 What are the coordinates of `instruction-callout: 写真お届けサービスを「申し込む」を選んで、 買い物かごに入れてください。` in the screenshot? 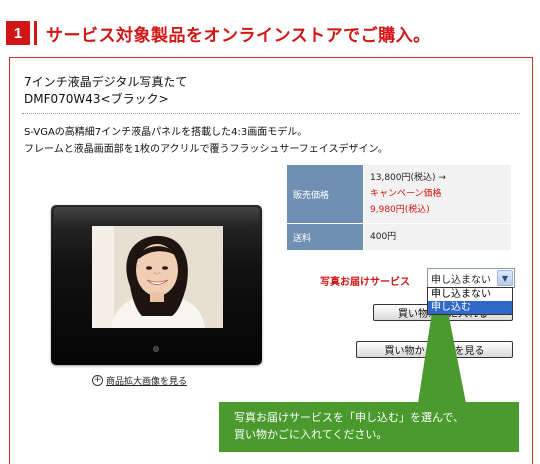 It's located at (369, 427).